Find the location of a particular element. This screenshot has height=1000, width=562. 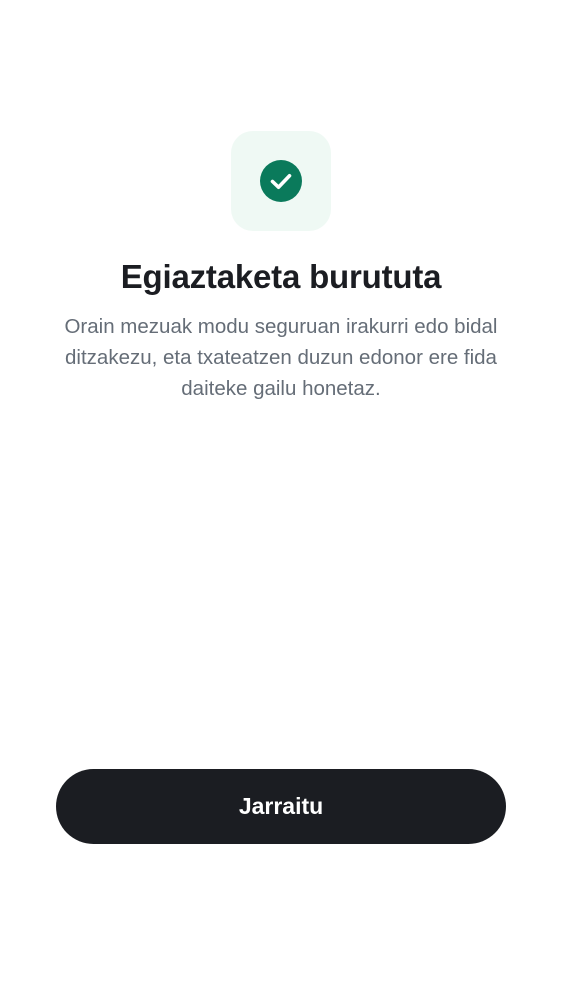

continue-button: Jarraitu is located at coordinates (281, 806).